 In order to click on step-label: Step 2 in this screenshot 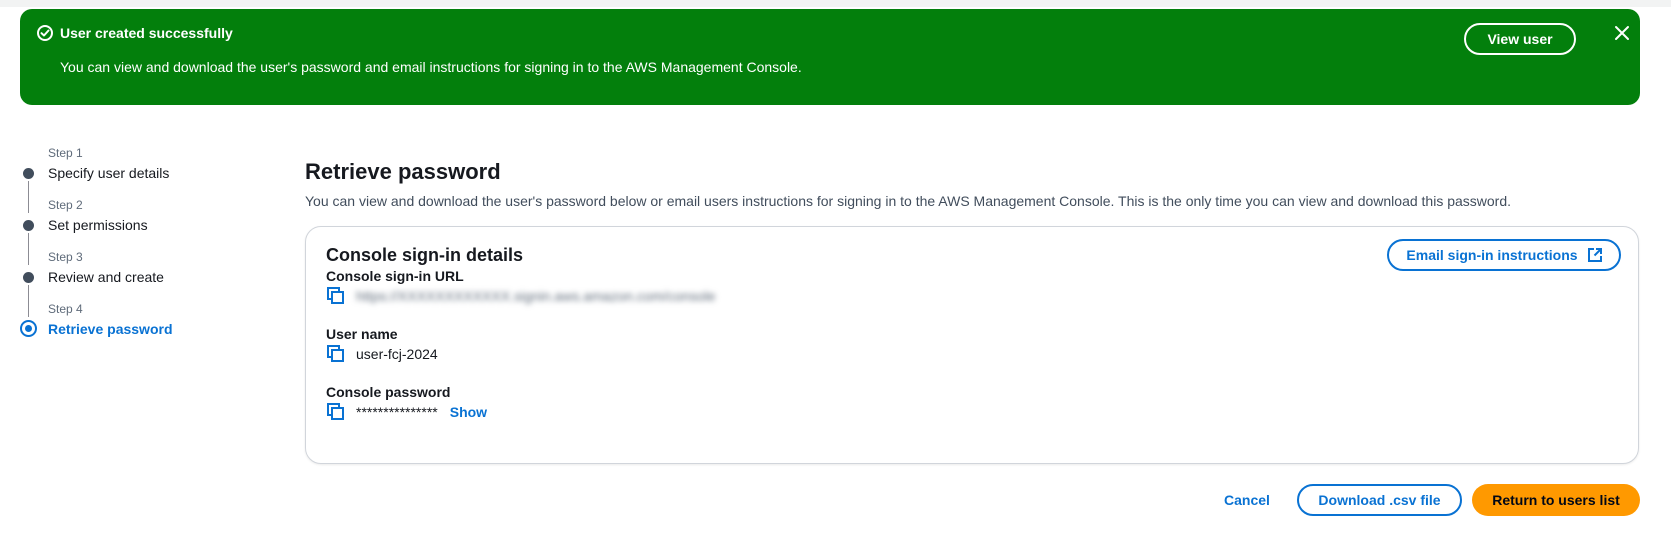, I will do `click(65, 205)`.